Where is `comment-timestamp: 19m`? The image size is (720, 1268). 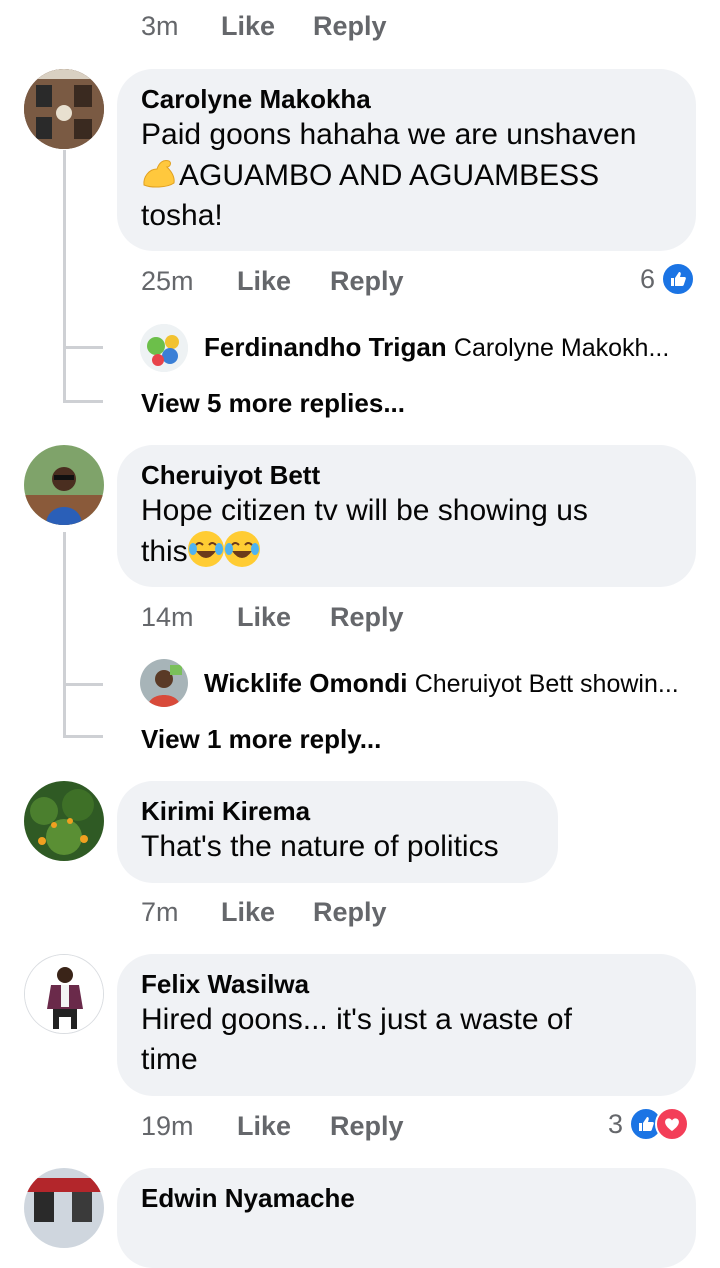
comment-timestamp: 19m is located at coordinates (167, 1126).